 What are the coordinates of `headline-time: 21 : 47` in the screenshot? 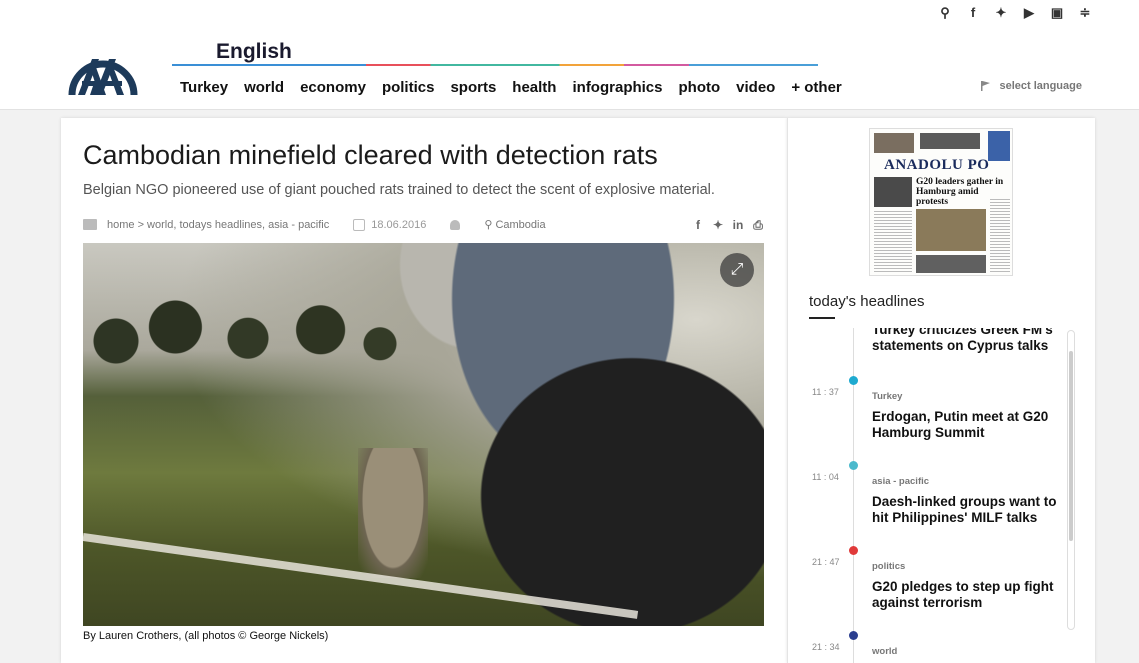 It's located at (826, 562).